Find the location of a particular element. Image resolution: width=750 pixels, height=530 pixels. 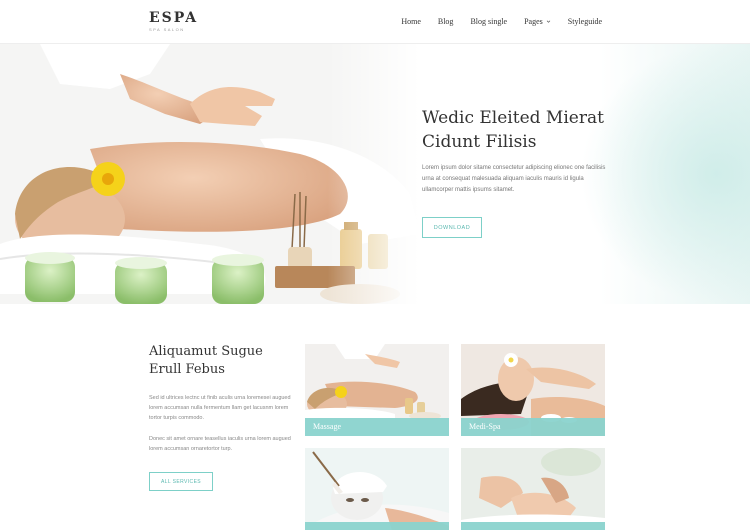

all-services-button: ALL SERVICES is located at coordinates (181, 481).